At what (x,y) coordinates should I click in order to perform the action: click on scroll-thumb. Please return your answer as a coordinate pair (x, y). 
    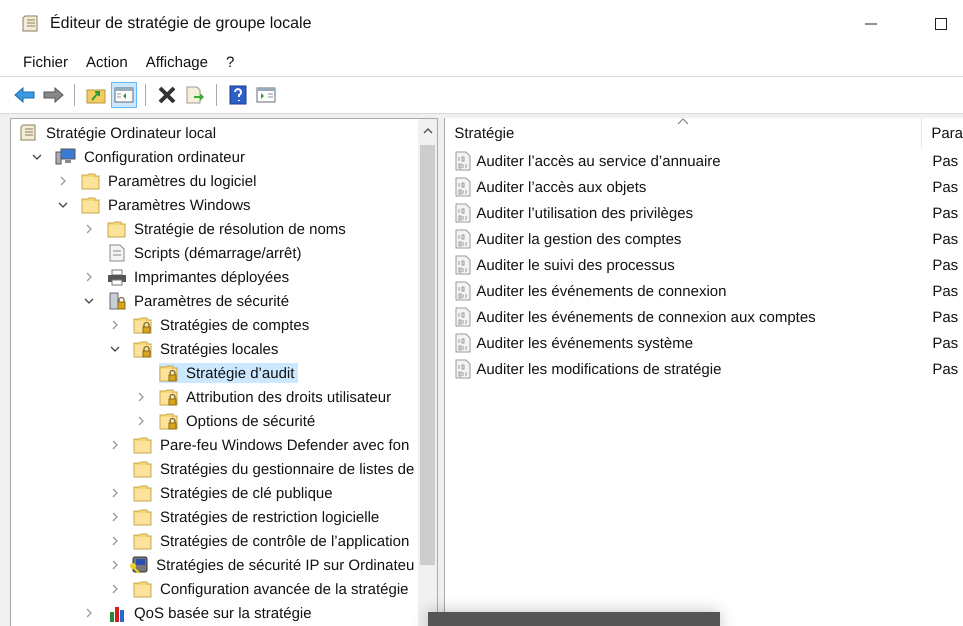
    Looking at the image, I should click on (428, 355).